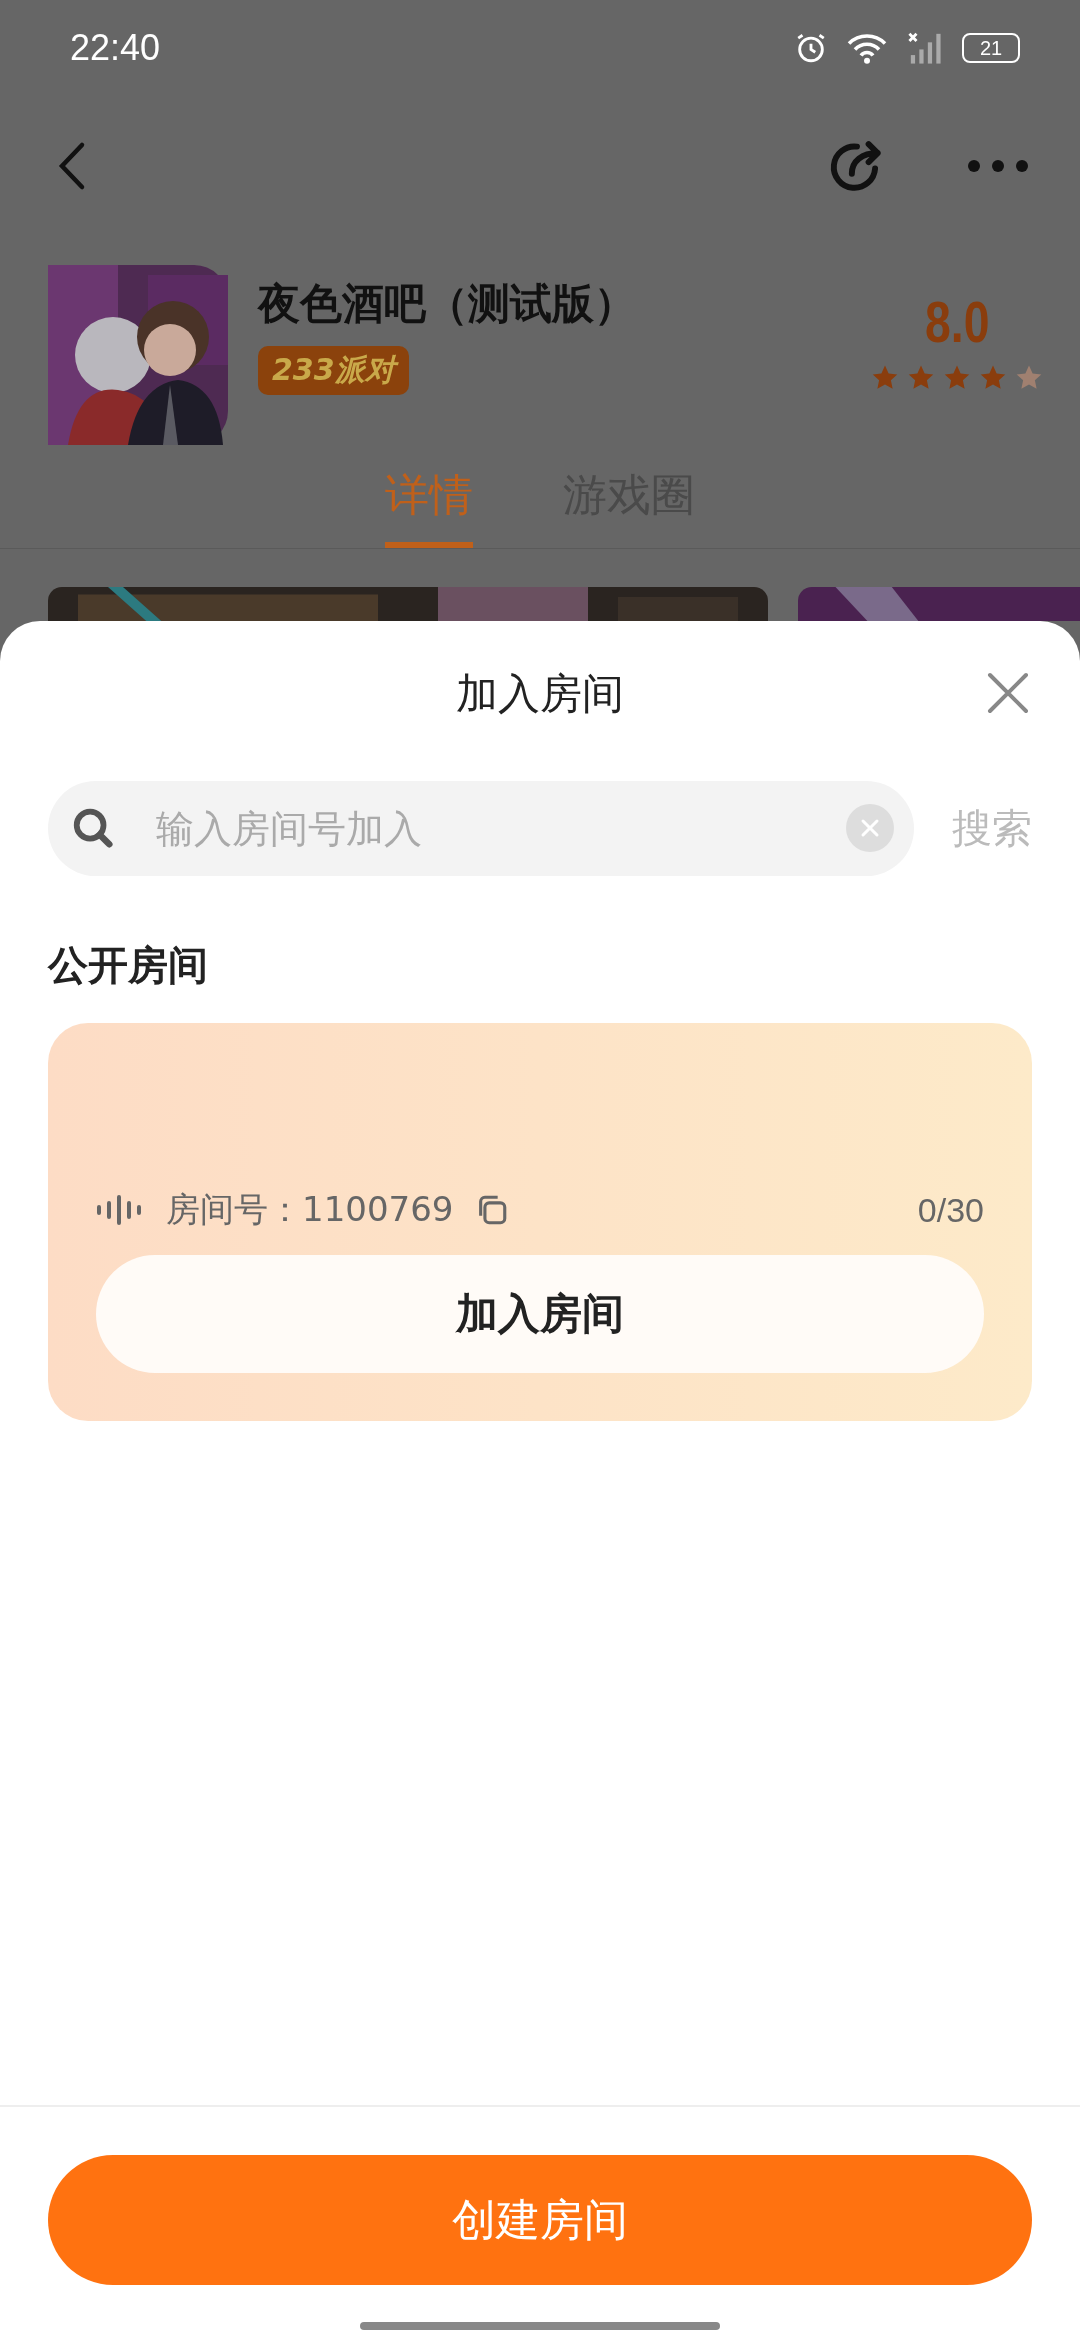 This screenshot has width=1080, height=2340. I want to click on app-badge: 233派对, so click(333, 370).